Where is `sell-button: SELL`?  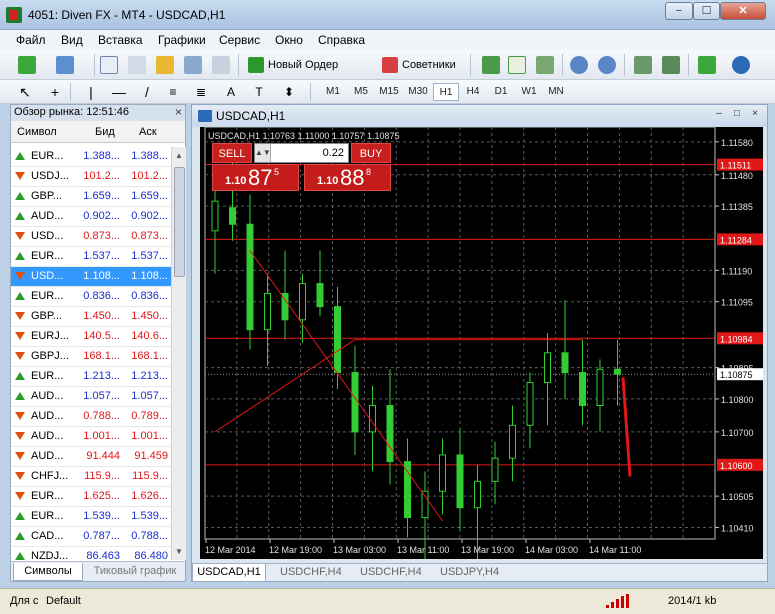
sell-button: SELL is located at coordinates (232, 153).